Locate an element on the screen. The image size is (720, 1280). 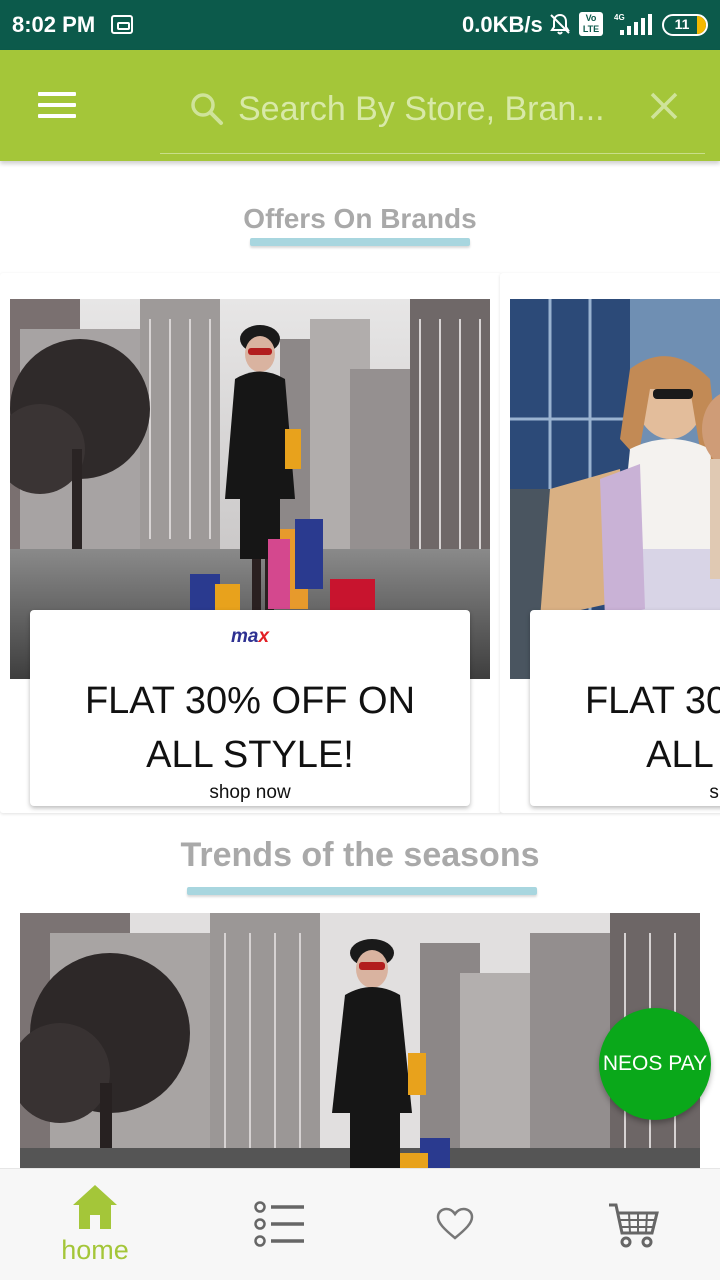
battery-level: 11 is located at coordinates (682, 24).